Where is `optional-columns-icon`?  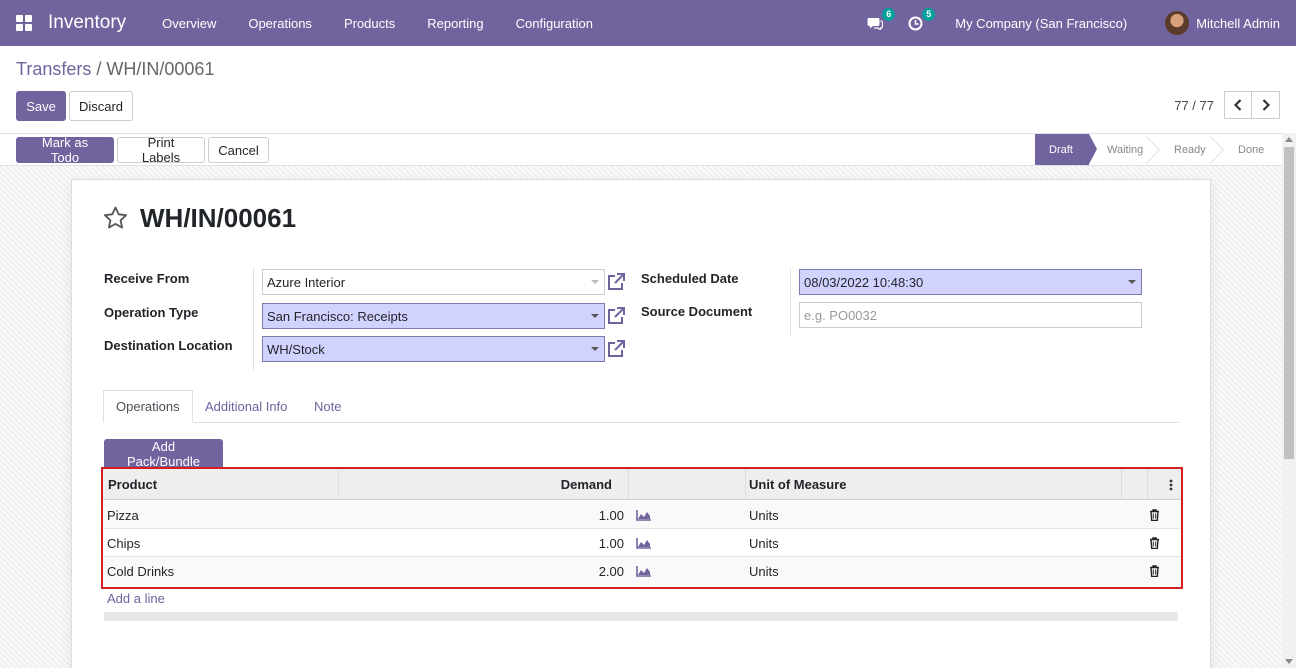
optional-columns-icon is located at coordinates (1172, 484).